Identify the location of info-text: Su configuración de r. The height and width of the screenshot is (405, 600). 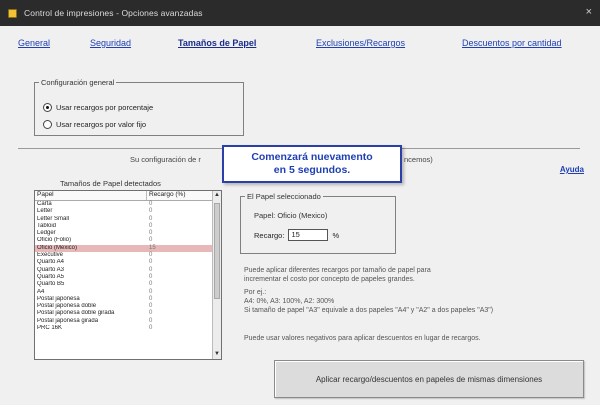
(165, 159).